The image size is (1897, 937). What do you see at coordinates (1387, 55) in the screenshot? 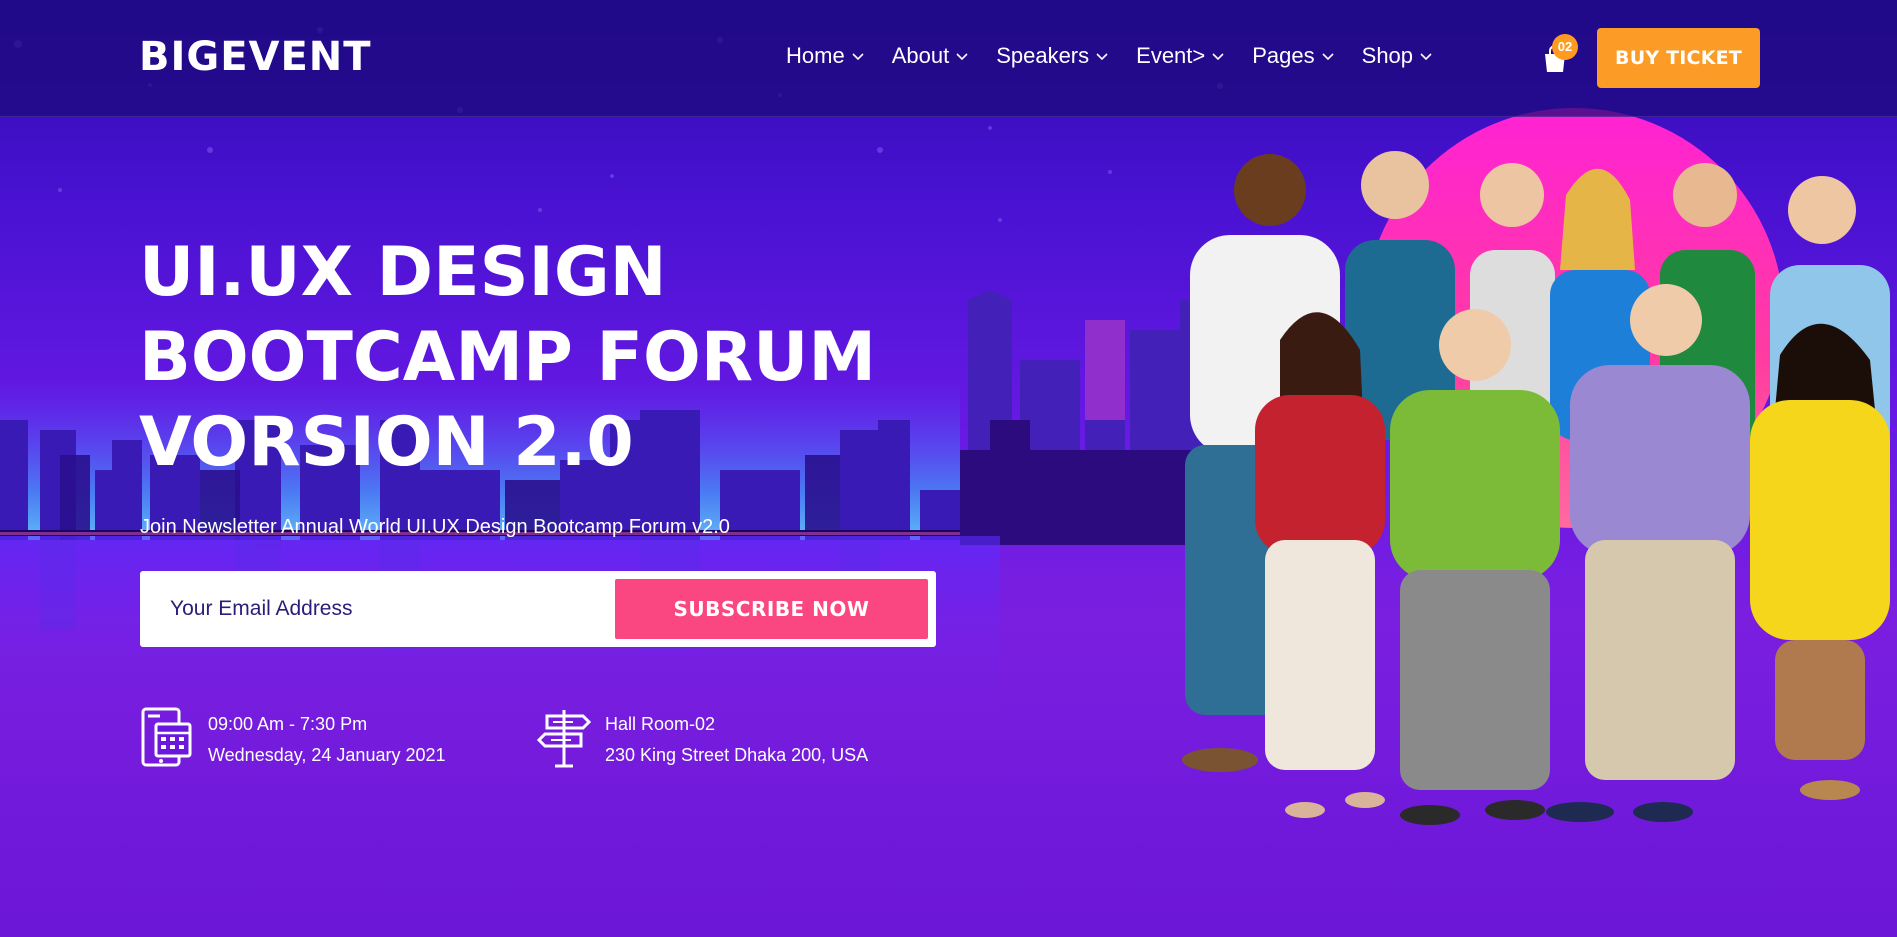
I see `nav-item-label: Shop` at bounding box center [1387, 55].